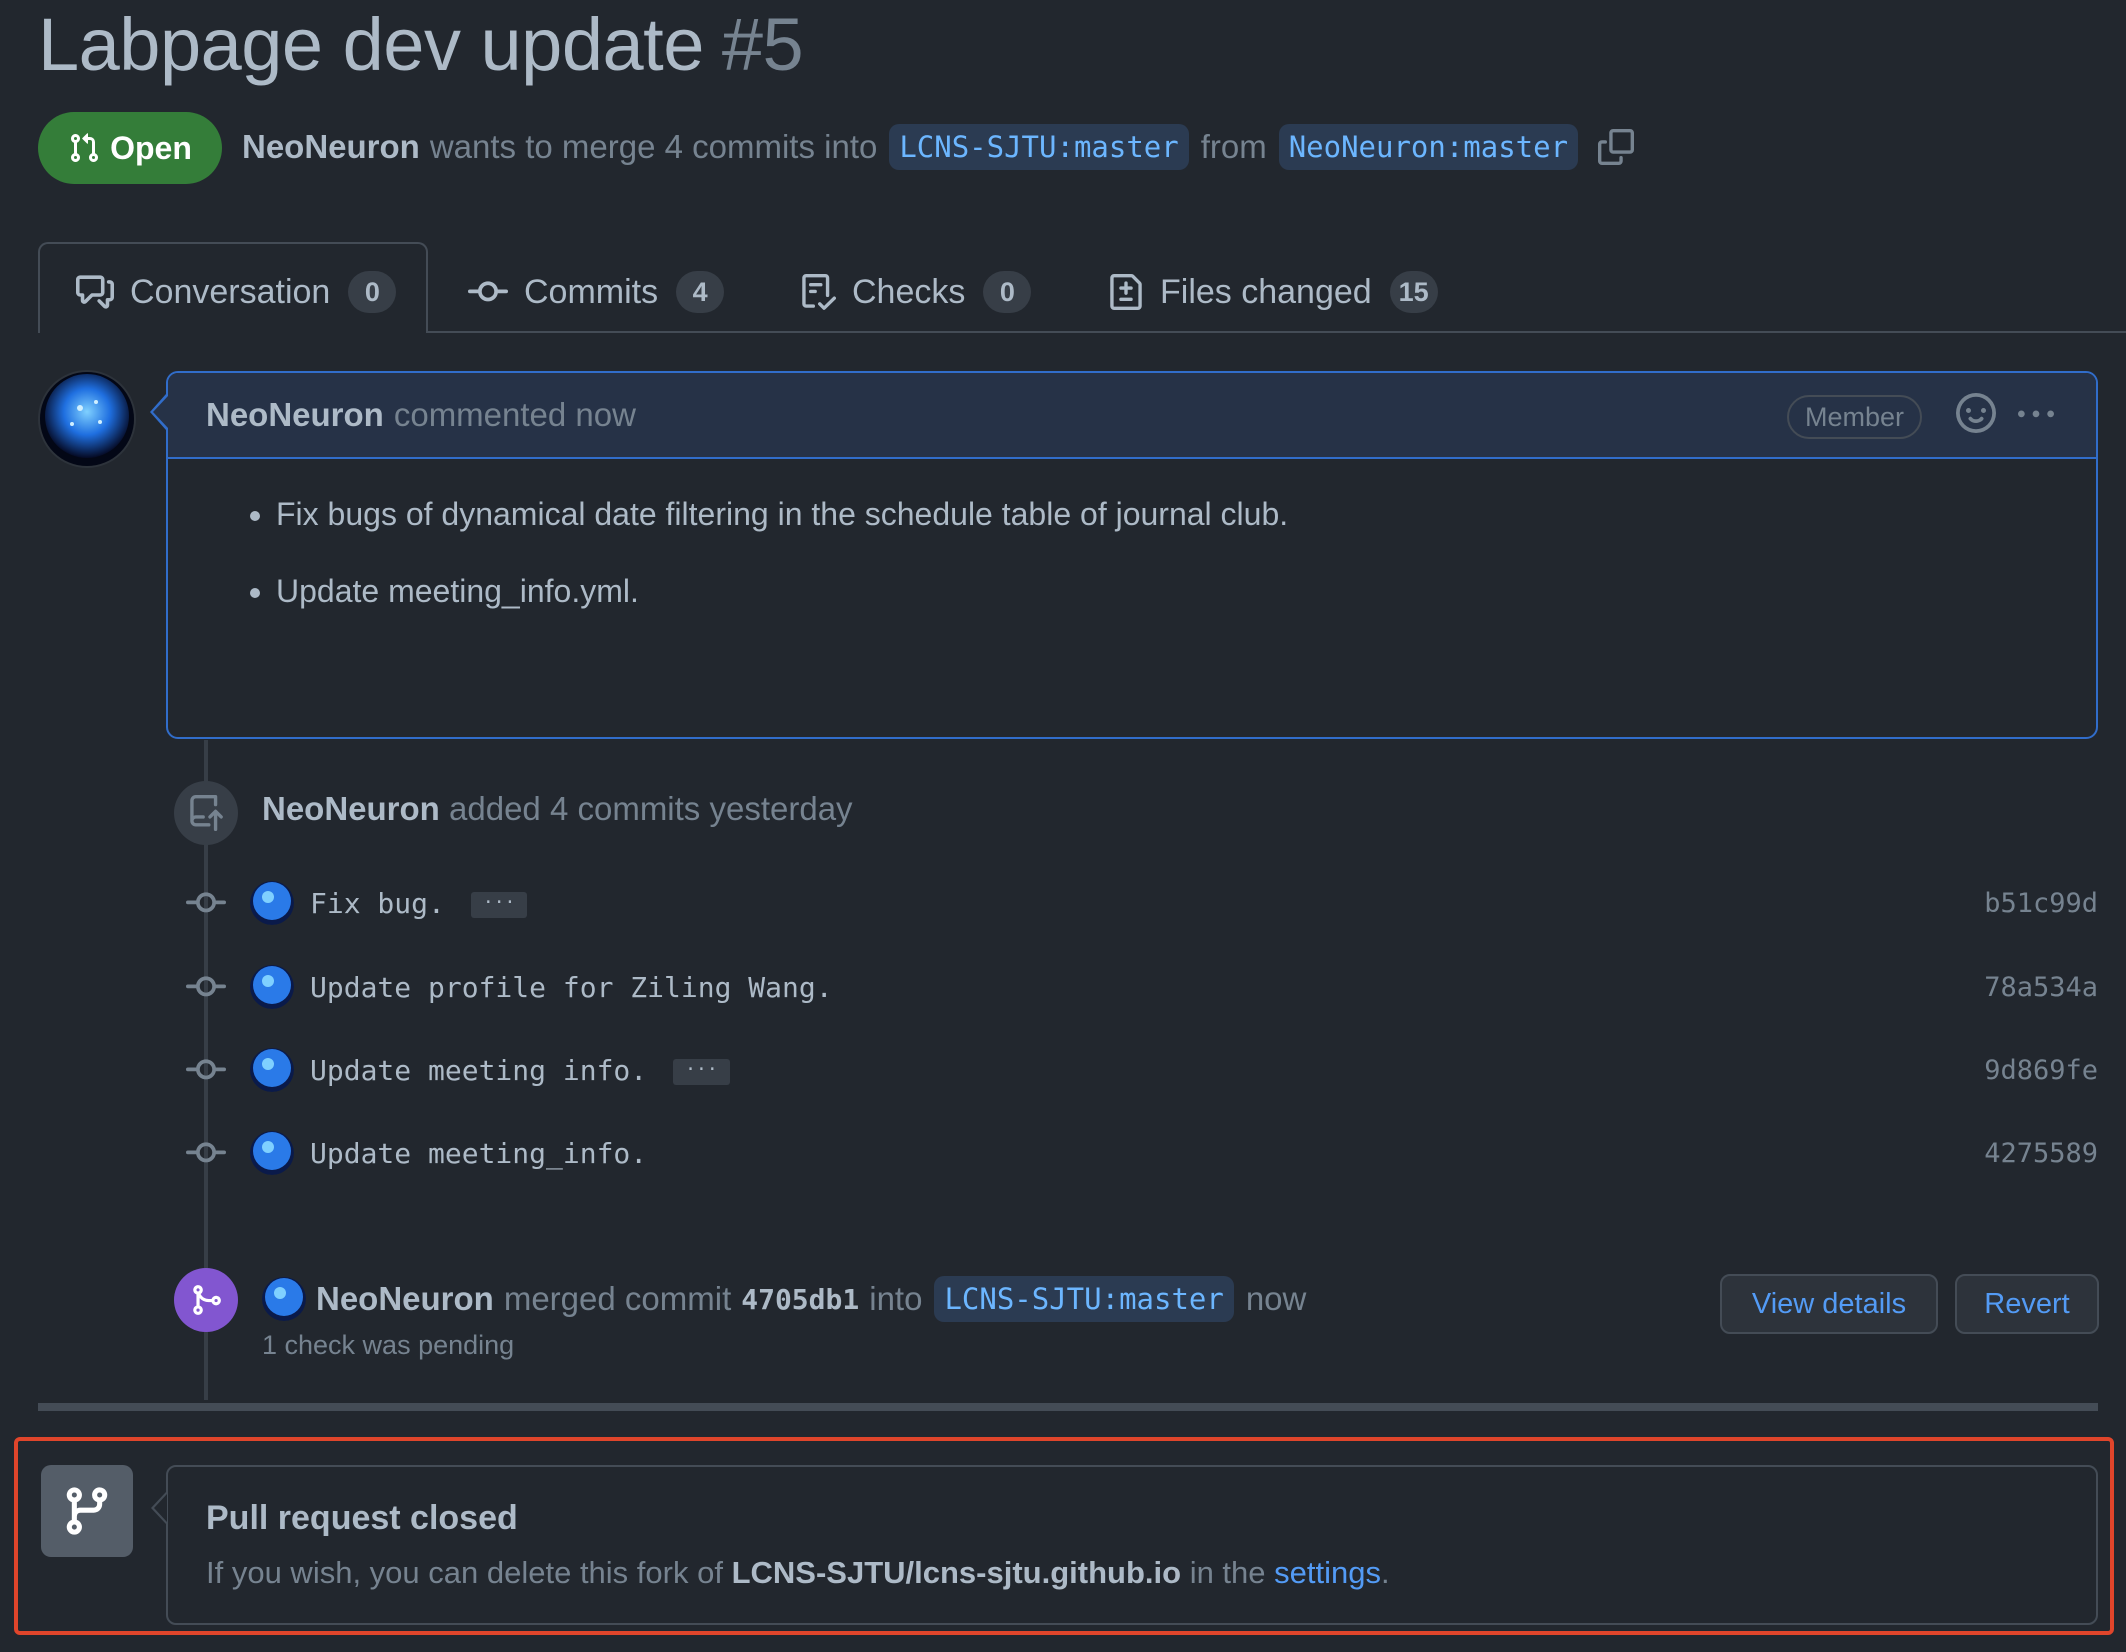 The image size is (2126, 1652). Describe the element at coordinates (160, 412) in the screenshot. I see `comment-pointer-fill` at that location.